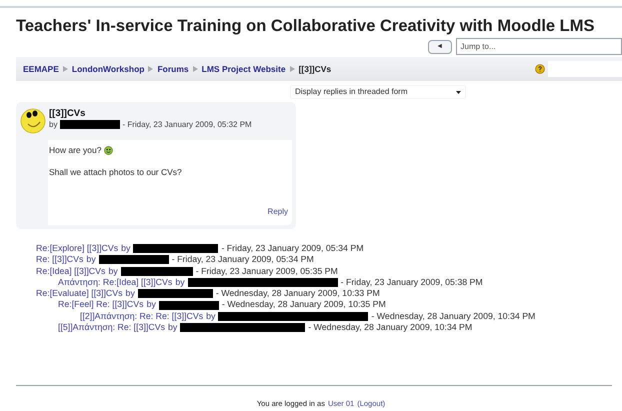 This screenshot has width=622, height=411. I want to click on reply-subject-link: Re:[Explore] [[3]]CVs, so click(77, 248).